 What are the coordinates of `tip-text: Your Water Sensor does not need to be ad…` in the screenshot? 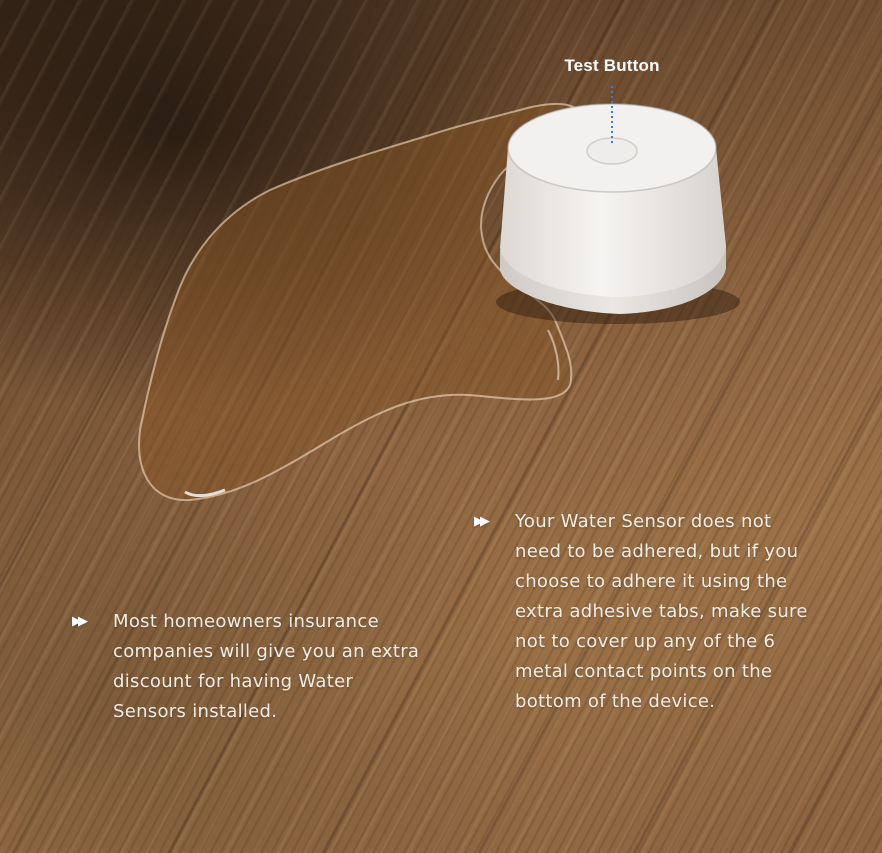 It's located at (661, 611).